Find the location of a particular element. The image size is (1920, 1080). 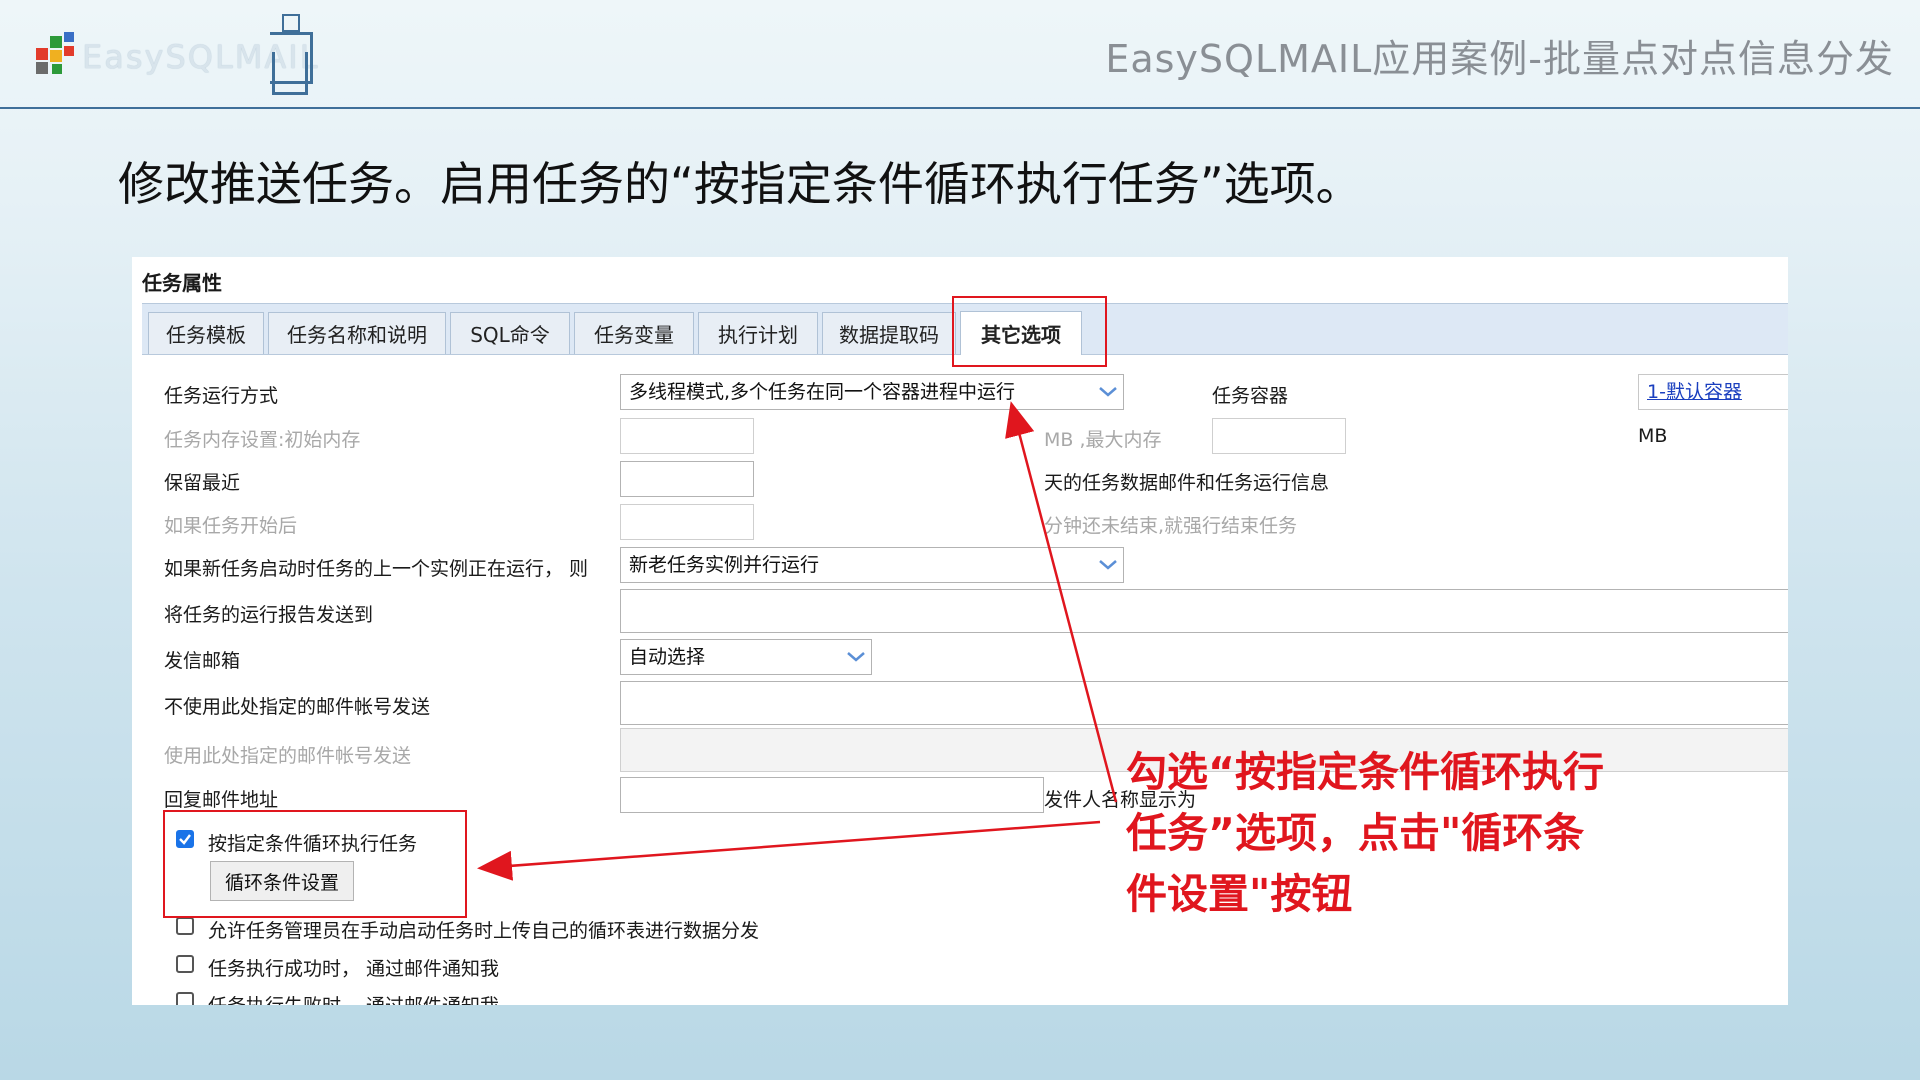

arrow-to-run-mode is located at coordinates (1061, 602).